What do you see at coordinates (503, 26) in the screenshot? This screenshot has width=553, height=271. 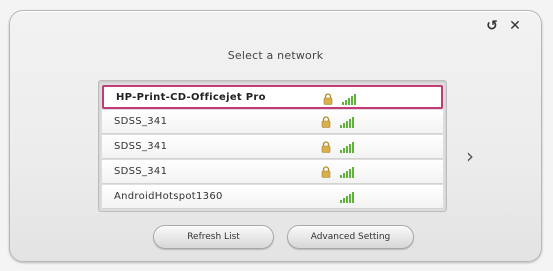 I see `dialog-controls: ↺ ✕` at bounding box center [503, 26].